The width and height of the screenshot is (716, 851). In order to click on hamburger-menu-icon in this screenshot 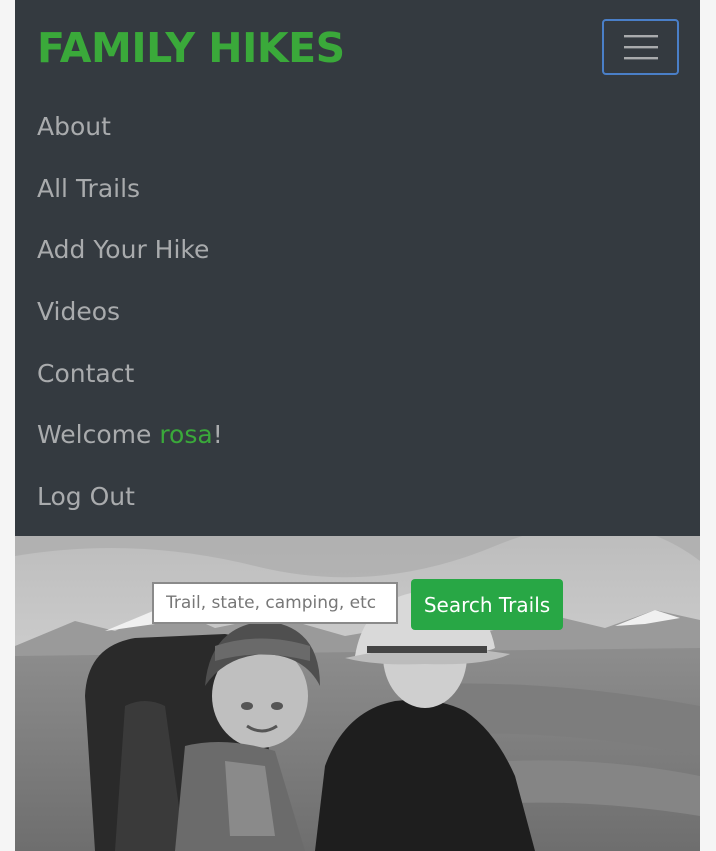, I will do `click(640, 47)`.